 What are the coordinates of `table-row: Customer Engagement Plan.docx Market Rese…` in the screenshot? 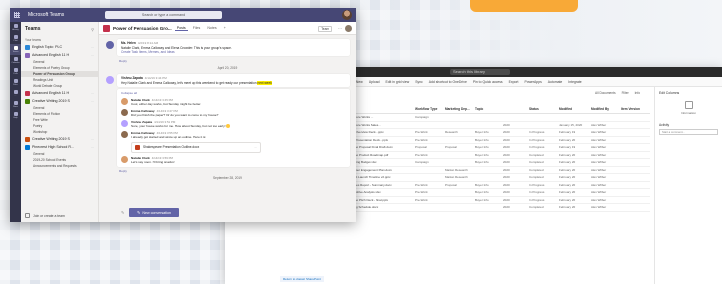 It's located at (497, 170).